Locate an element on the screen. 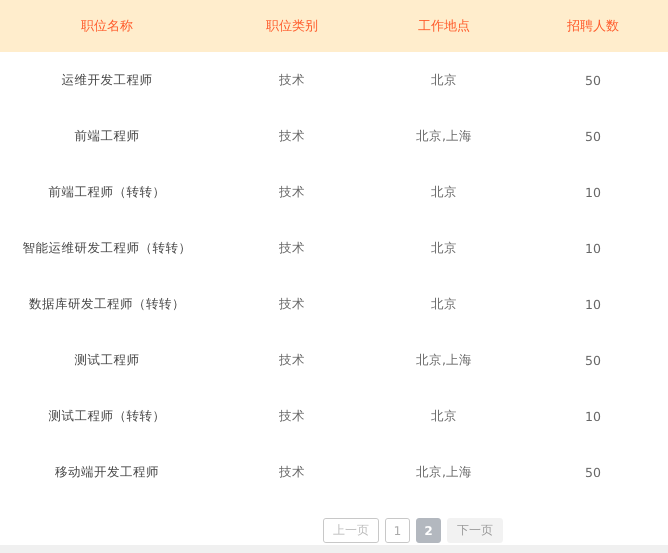 The image size is (668, 553). job-title-cell: 数据库研发工程师（转转） is located at coordinates (107, 304).